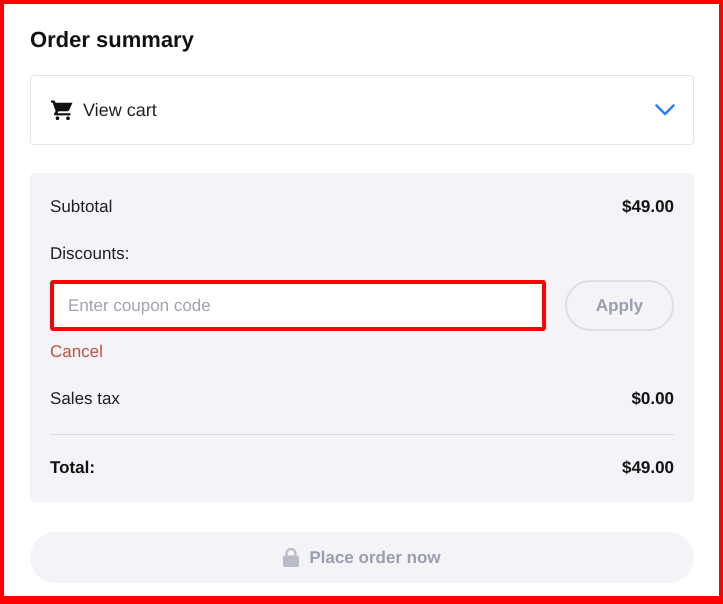  What do you see at coordinates (652, 399) in the screenshot?
I see `summary-amount: $0.00` at bounding box center [652, 399].